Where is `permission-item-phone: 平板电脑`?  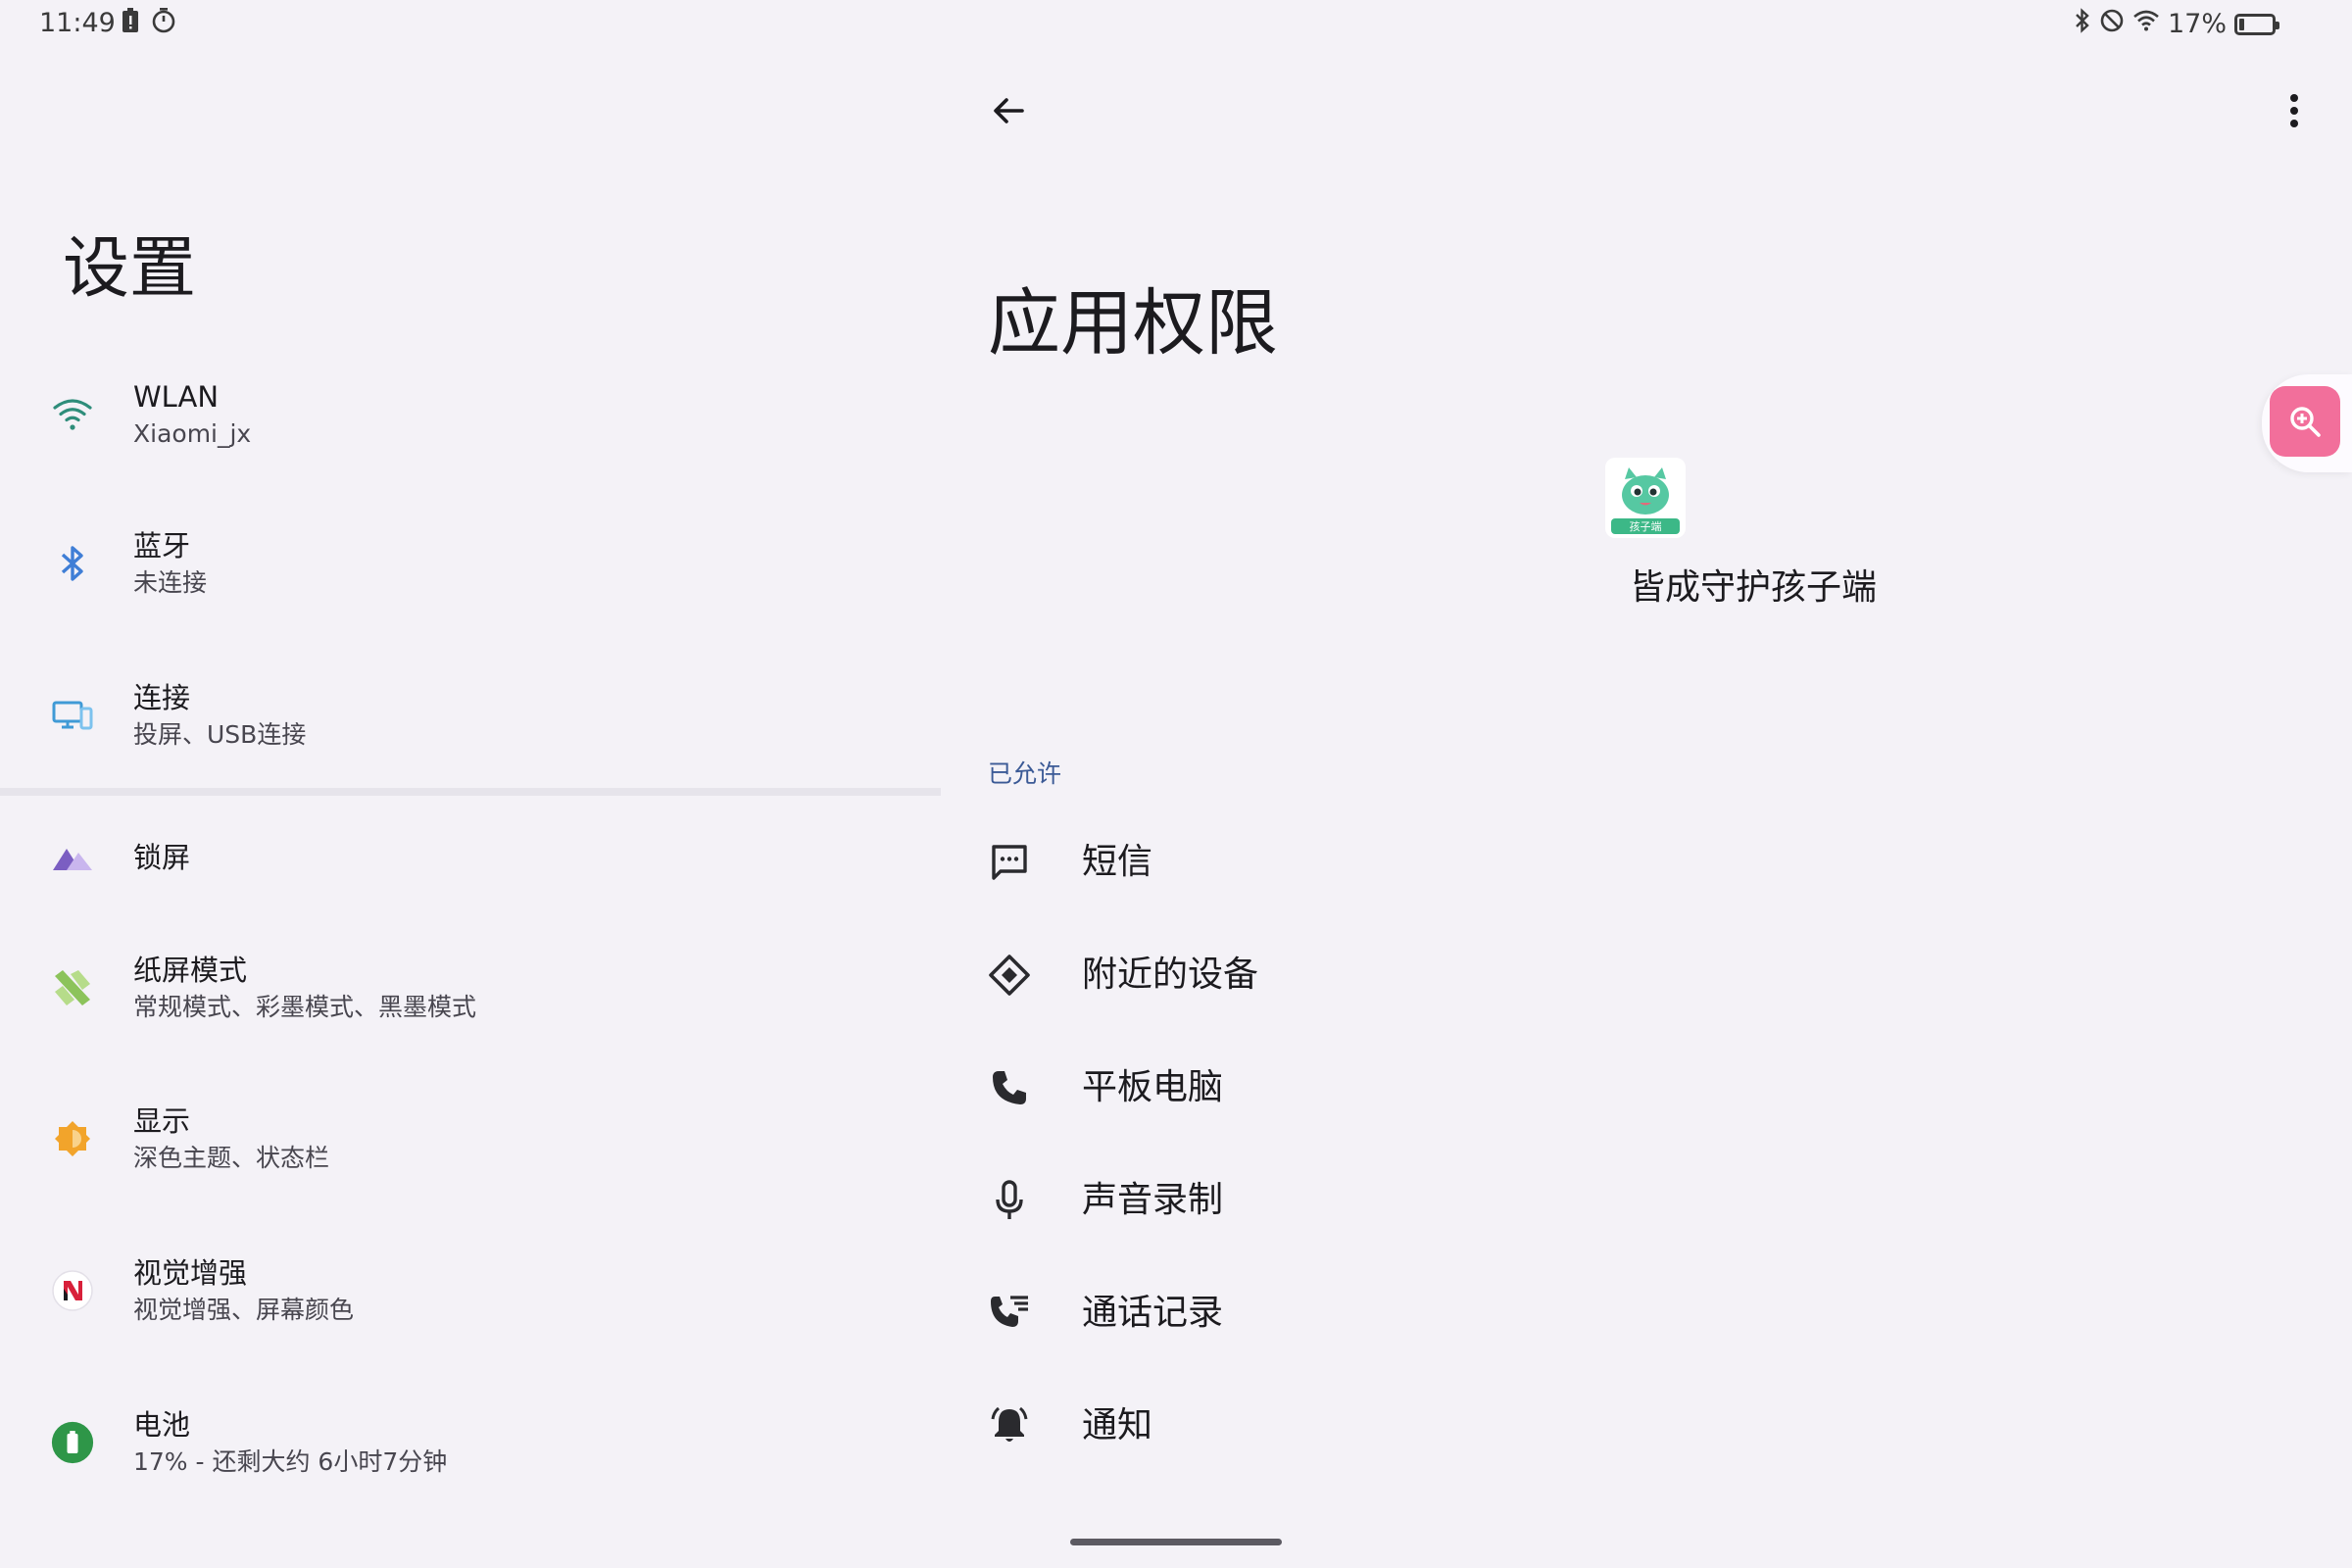 permission-item-phone: 平板电脑 is located at coordinates (1578, 1088).